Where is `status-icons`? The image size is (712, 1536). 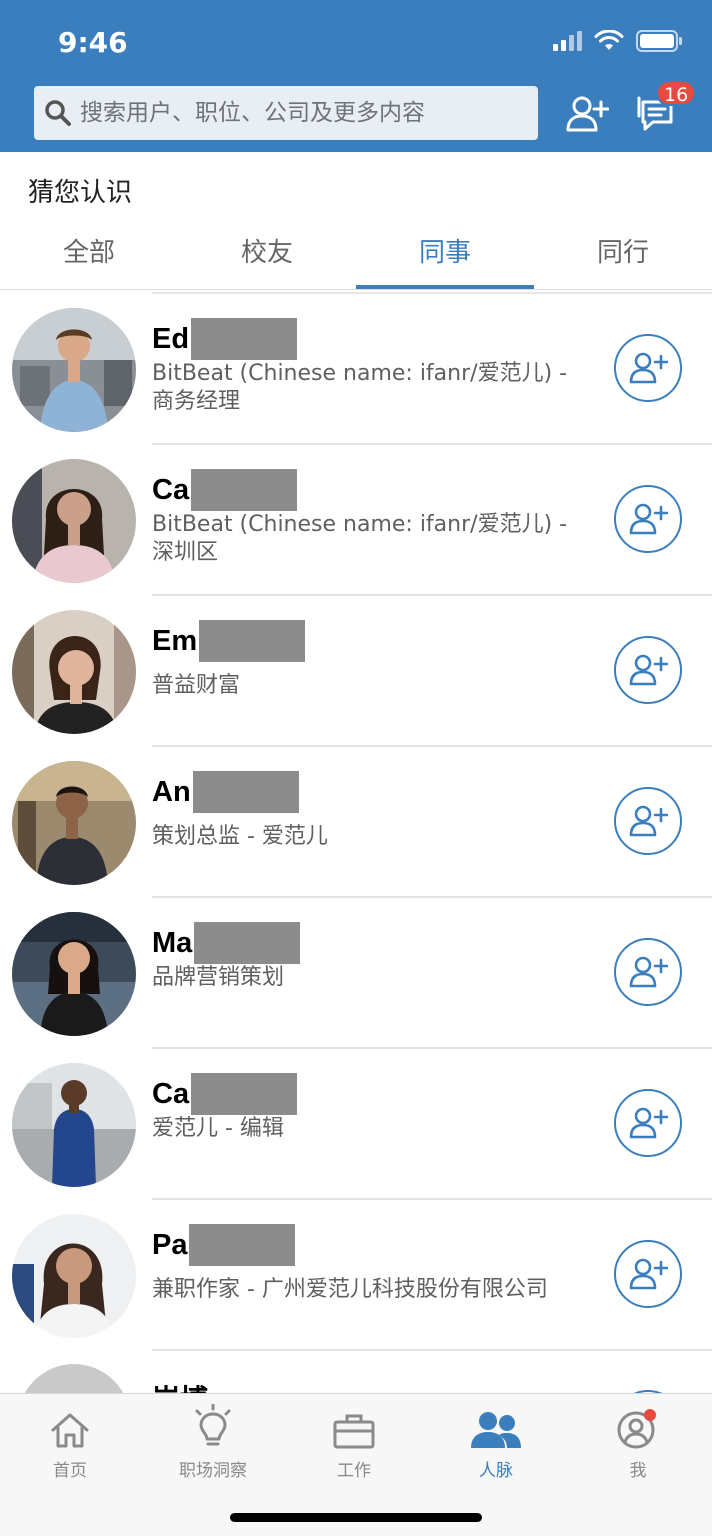 status-icons is located at coordinates (617, 41).